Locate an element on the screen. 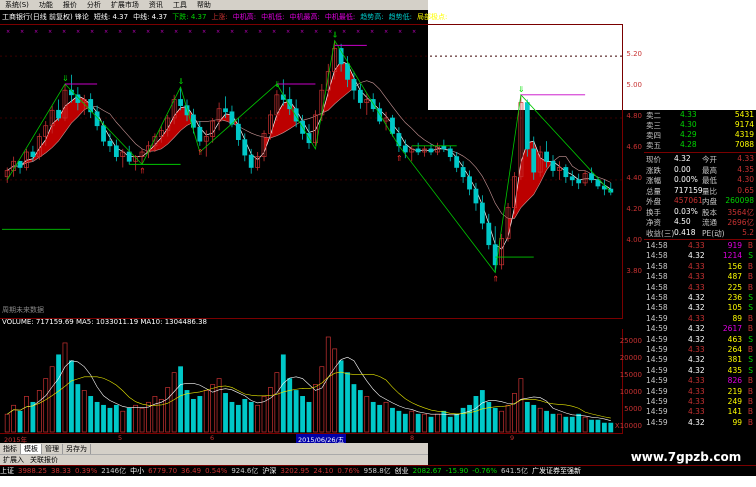 The height and width of the screenshot is (487, 756). tick-volume: 105 is located at coordinates (734, 308).